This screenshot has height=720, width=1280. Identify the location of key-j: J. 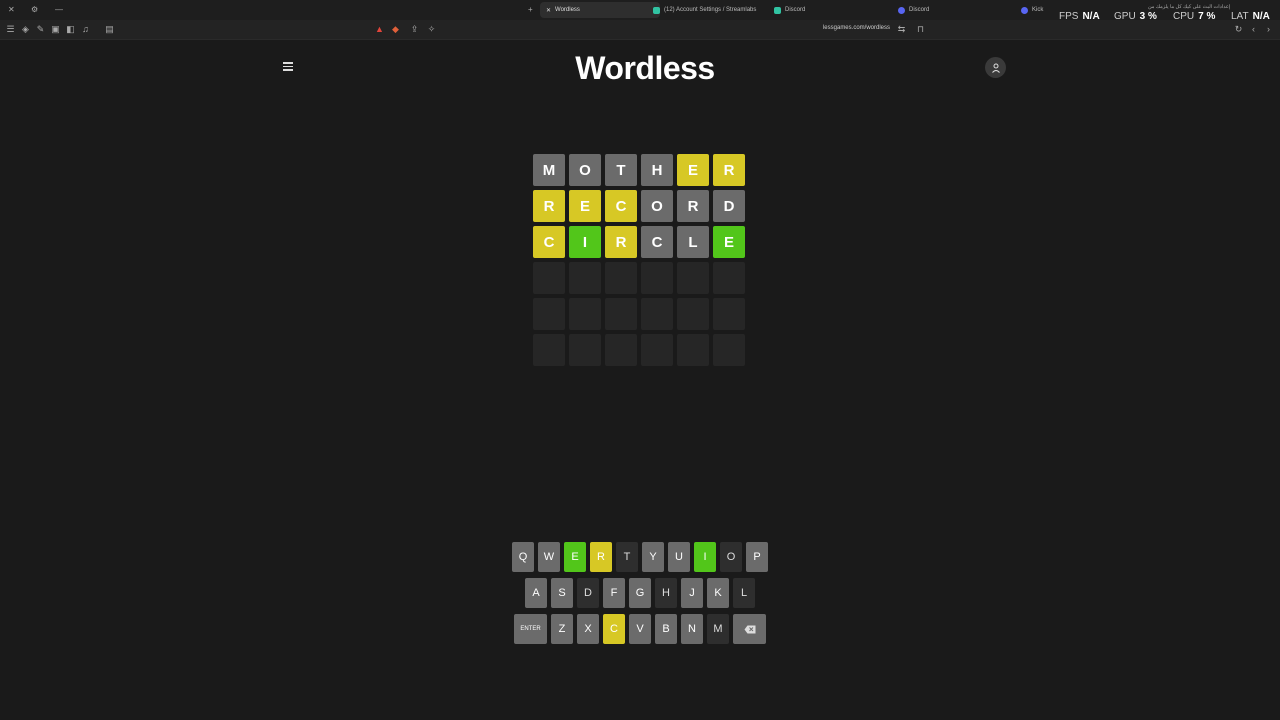
(692, 593).